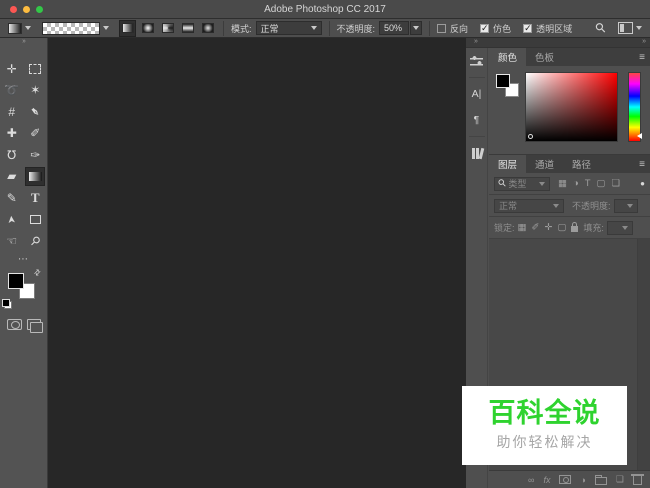 The height and width of the screenshot is (488, 650). I want to click on panel-color-swatches, so click(511, 89).